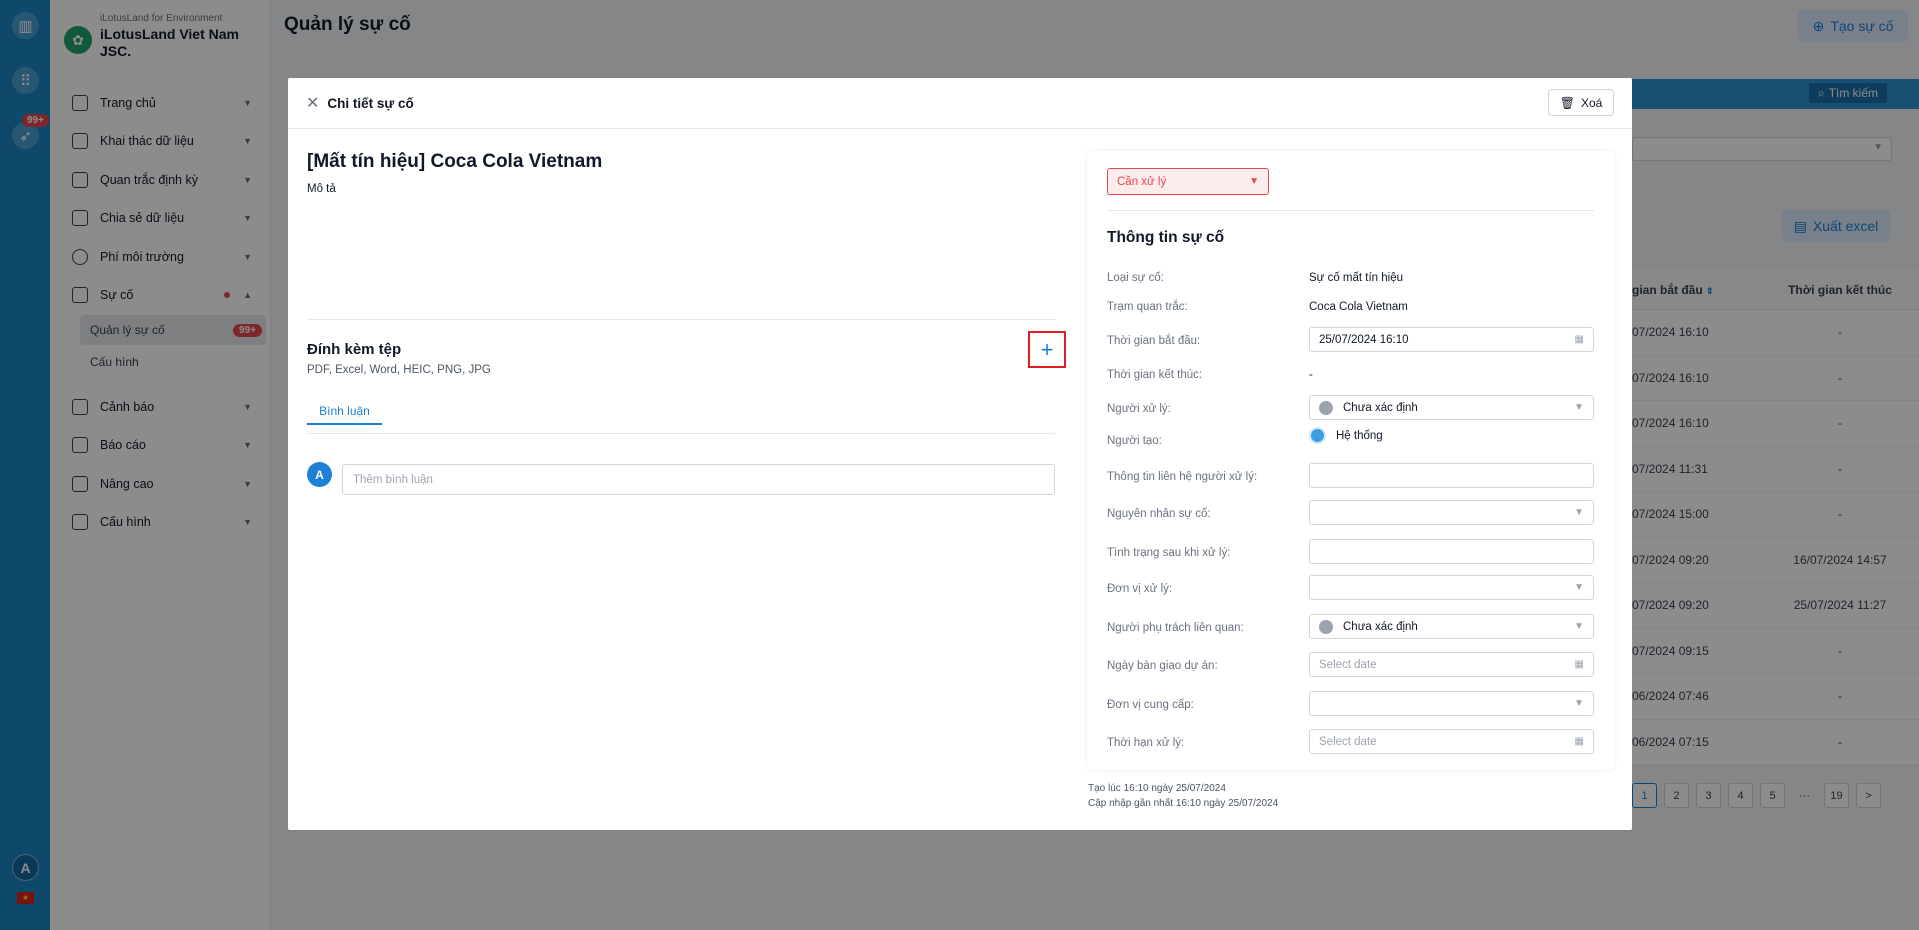 The image size is (1919, 930). I want to click on add-attachment-button: +, so click(1047, 349).